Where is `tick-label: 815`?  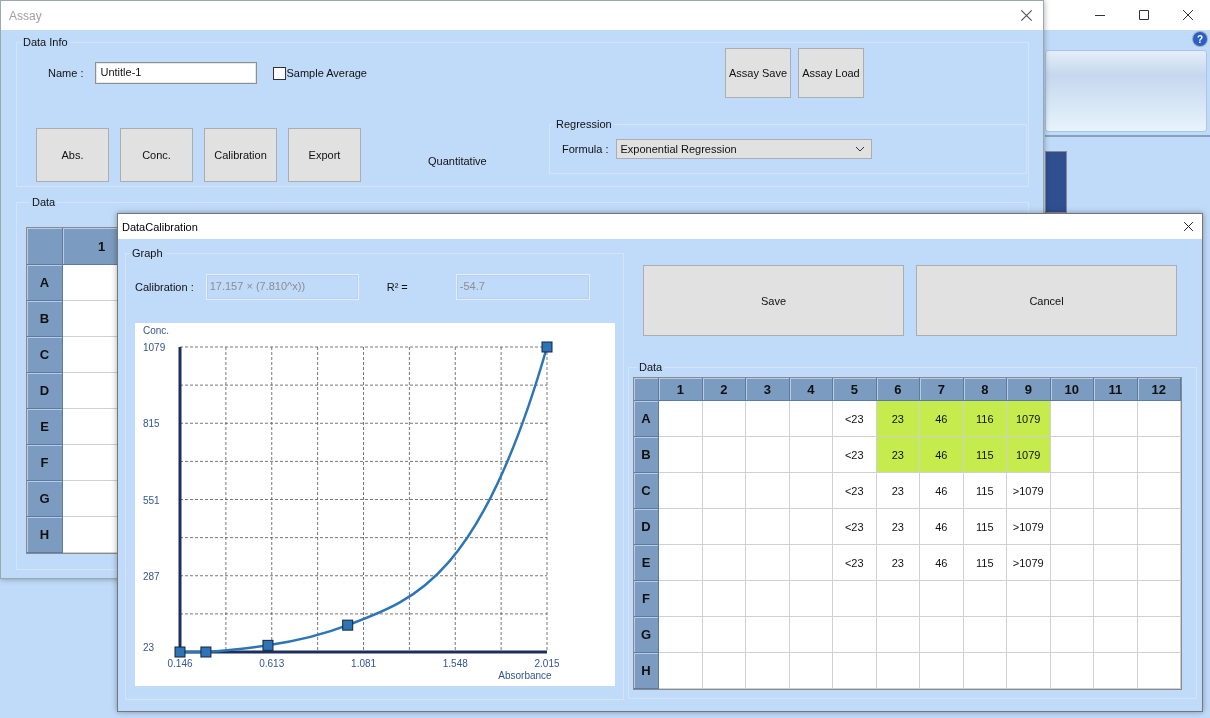
tick-label: 815 is located at coordinates (151, 424).